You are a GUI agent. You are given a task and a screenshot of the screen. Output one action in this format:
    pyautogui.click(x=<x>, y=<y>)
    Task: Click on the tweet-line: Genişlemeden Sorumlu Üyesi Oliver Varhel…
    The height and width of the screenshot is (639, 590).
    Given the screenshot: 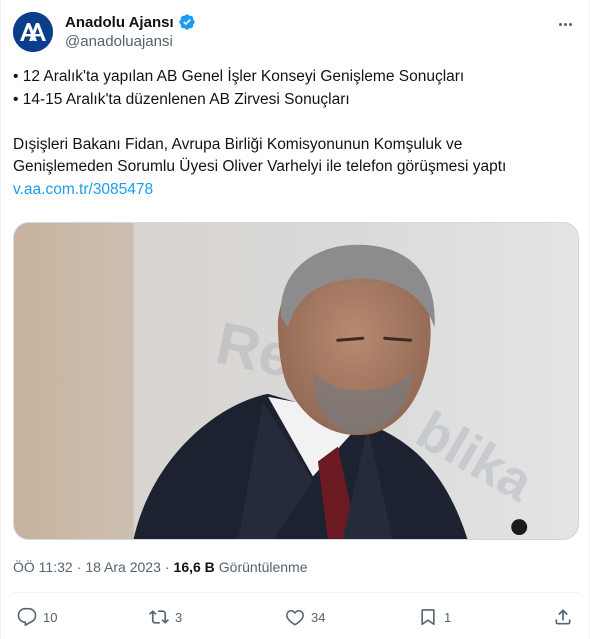 What is the action you would take?
    pyautogui.click(x=260, y=166)
    